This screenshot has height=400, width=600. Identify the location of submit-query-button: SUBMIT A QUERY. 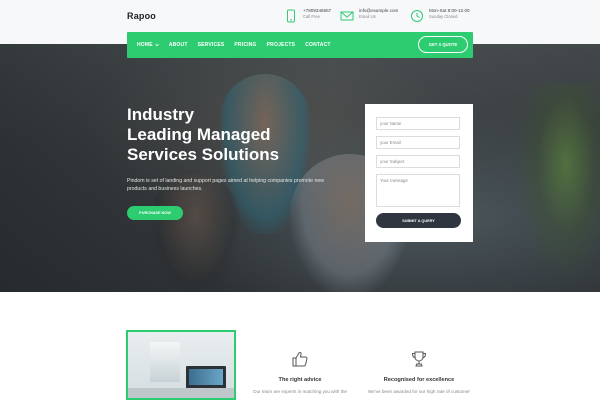
(418, 220).